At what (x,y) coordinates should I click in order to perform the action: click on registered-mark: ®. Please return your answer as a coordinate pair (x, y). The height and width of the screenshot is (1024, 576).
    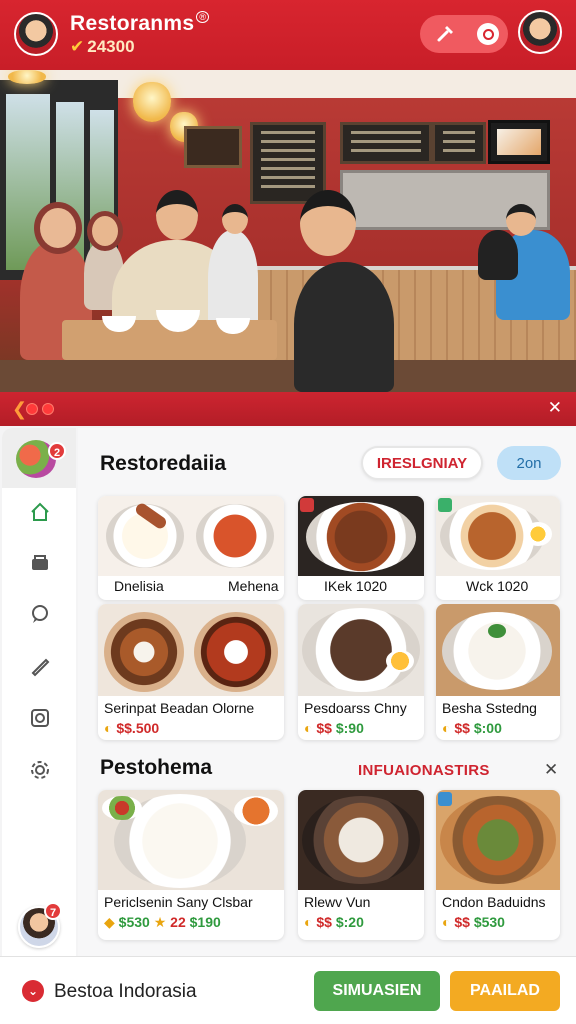
    Looking at the image, I should click on (203, 17).